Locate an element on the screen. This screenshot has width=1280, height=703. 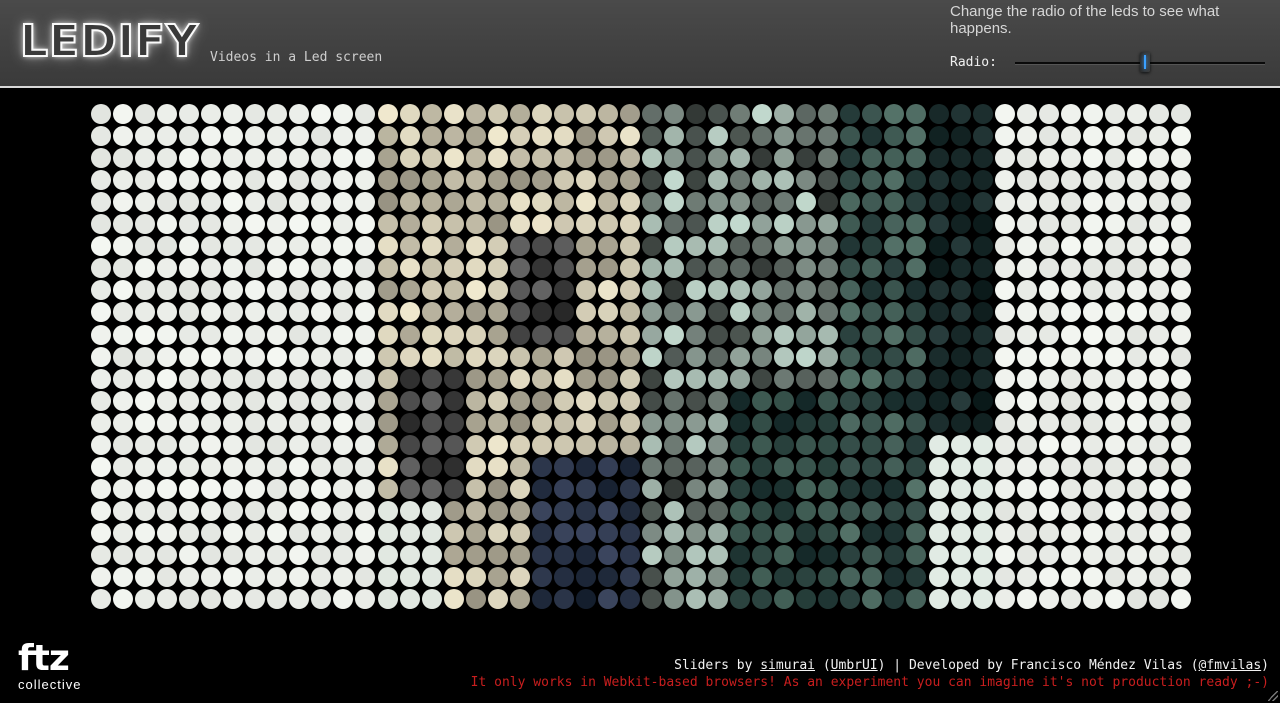
radio-slider is located at coordinates (1140, 63).